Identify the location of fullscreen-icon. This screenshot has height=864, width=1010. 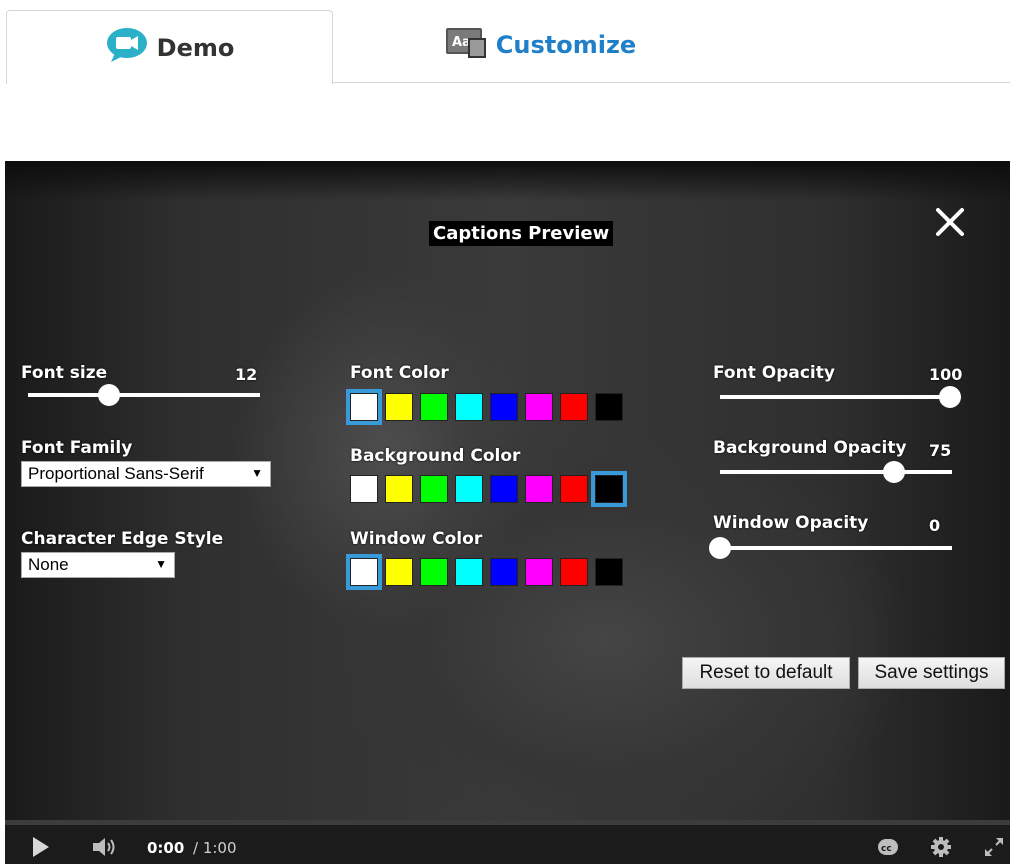
(994, 849).